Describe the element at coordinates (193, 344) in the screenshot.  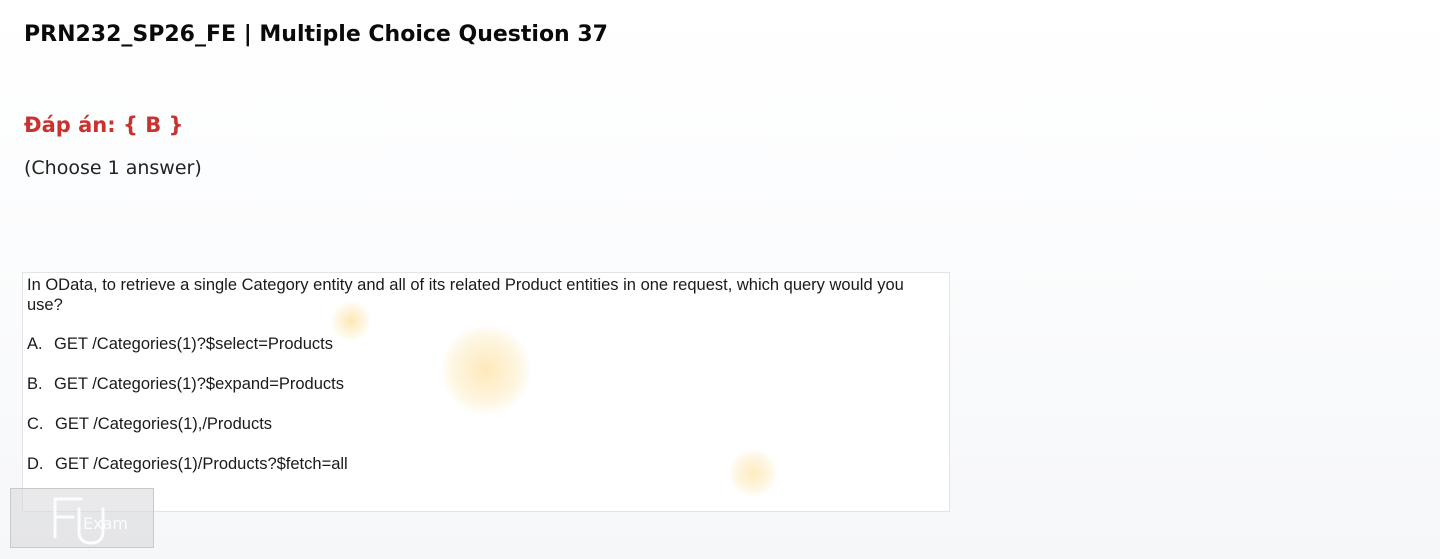
I see `option-text: GET /Categories(1)?$select=Products` at that location.